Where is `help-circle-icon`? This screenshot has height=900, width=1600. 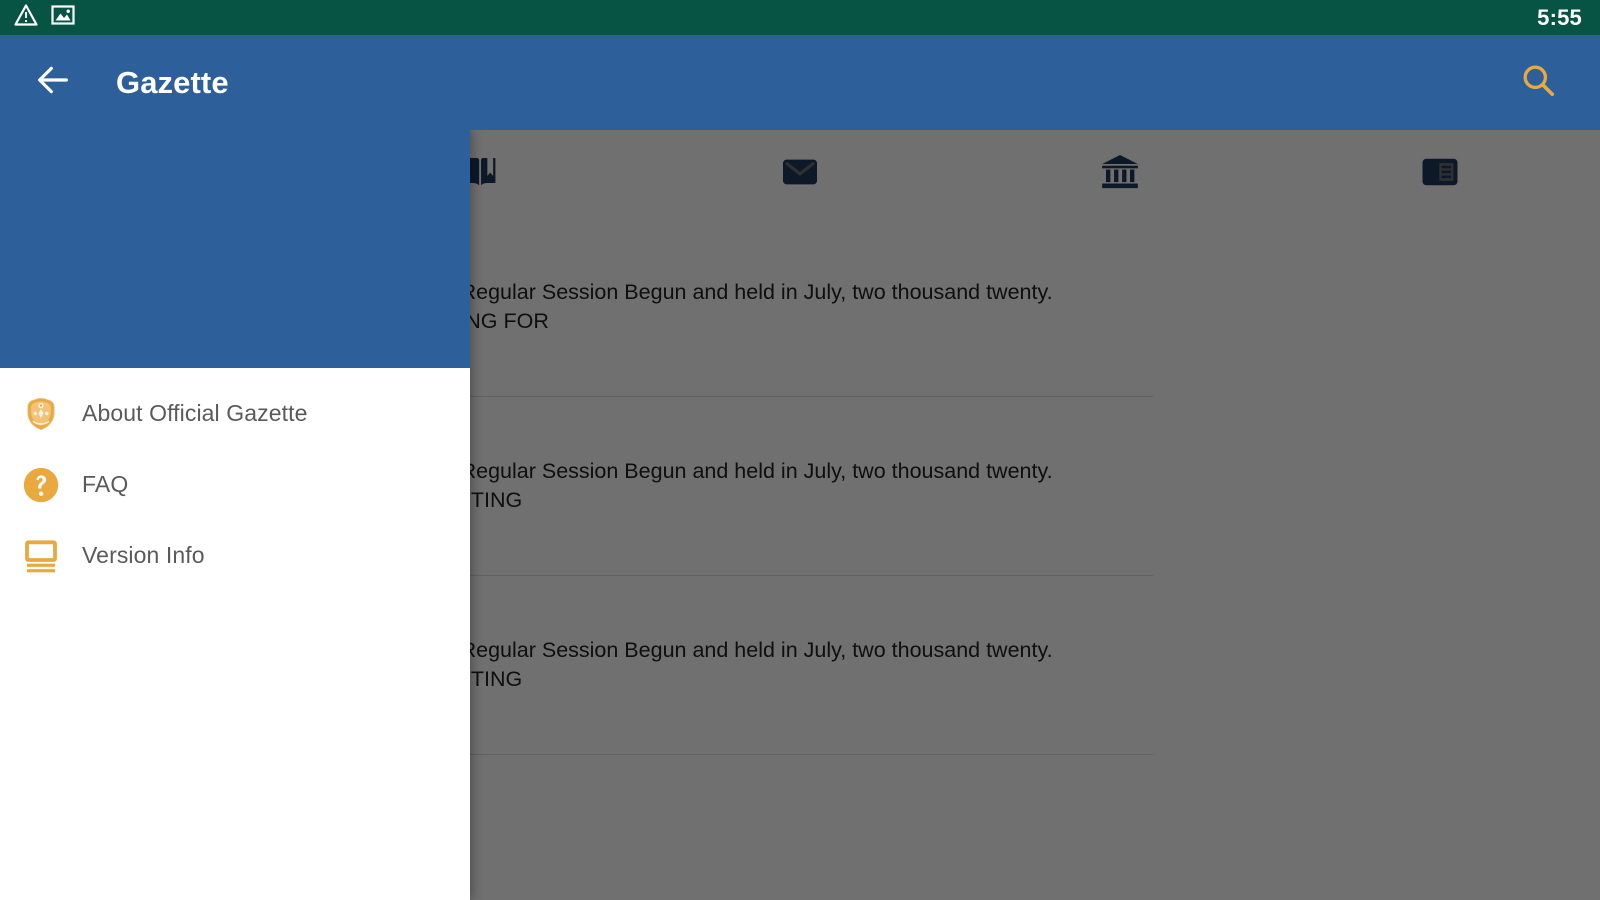 help-circle-icon is located at coordinates (41, 485).